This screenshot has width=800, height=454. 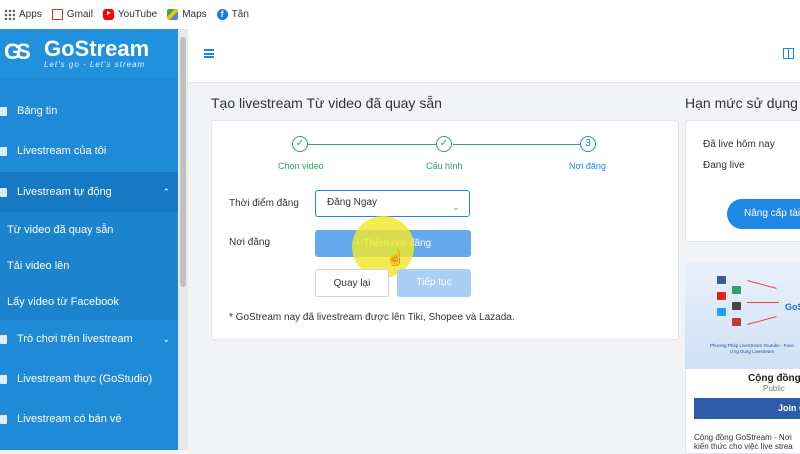 I want to click on destination-label: Nơi đăng, so click(x=250, y=242).